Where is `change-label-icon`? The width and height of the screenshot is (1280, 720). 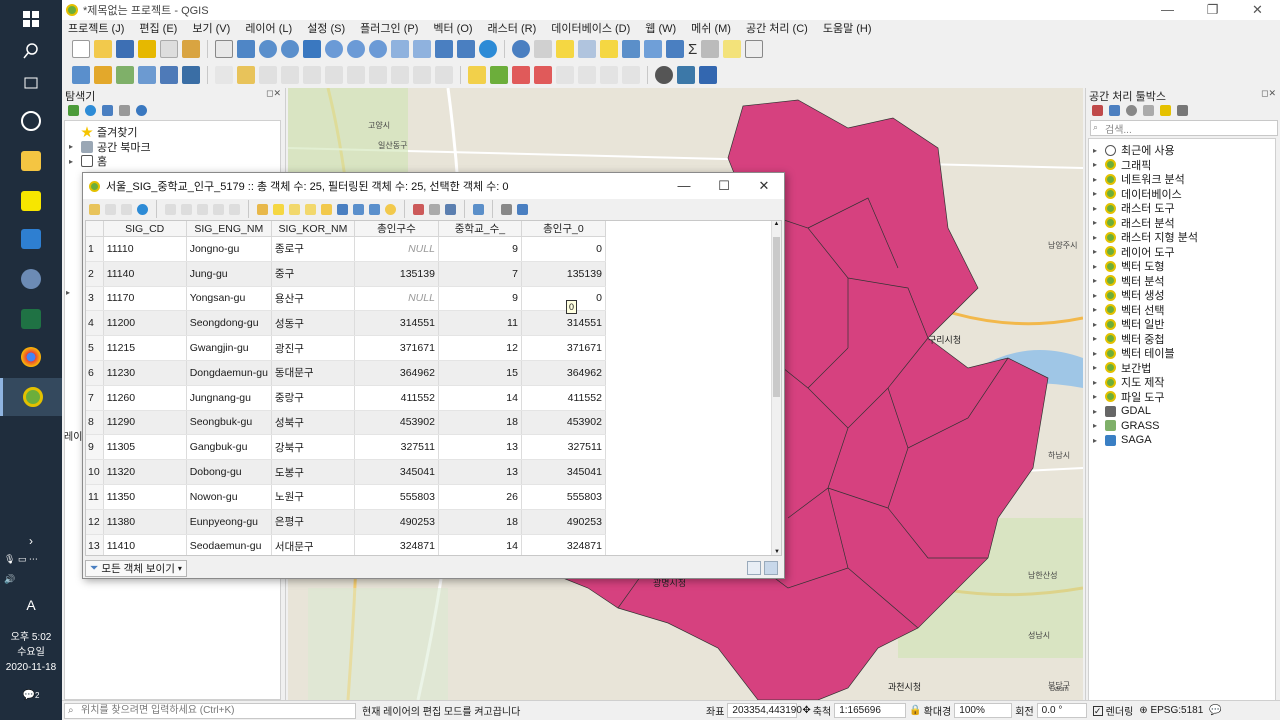
change-label-icon is located at coordinates (609, 75).